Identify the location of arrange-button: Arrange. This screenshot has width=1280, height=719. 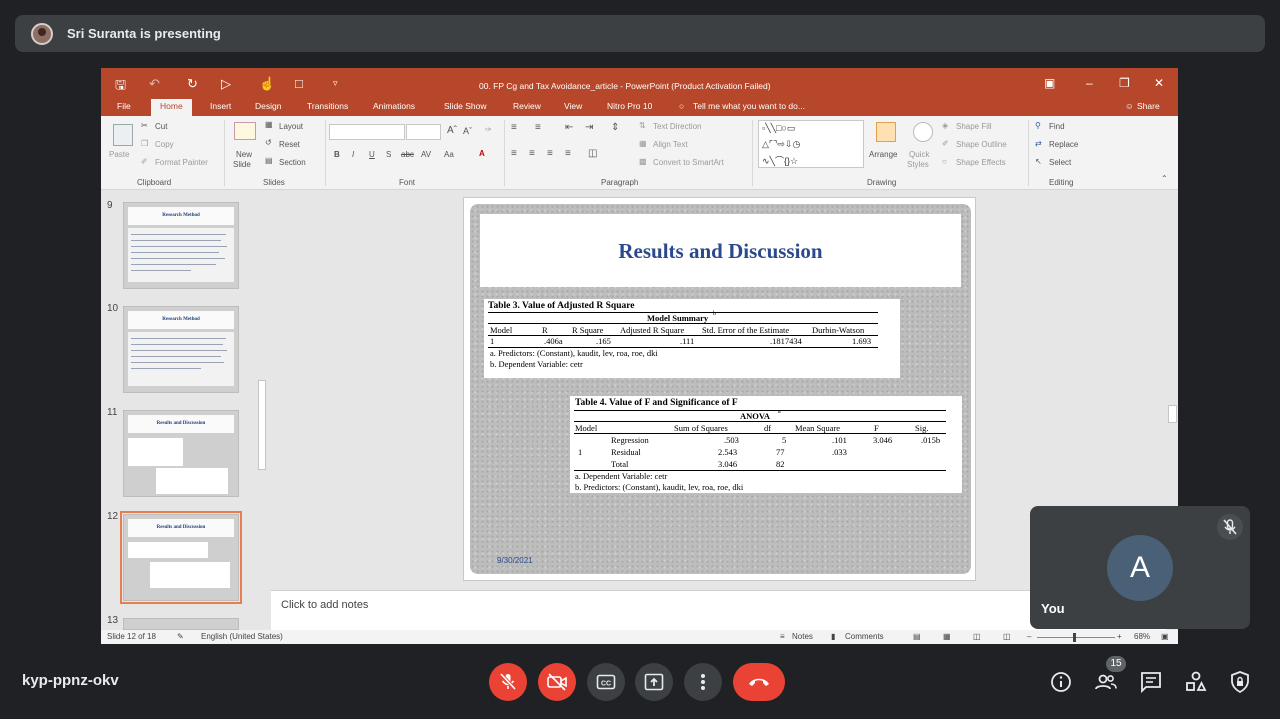
(883, 154).